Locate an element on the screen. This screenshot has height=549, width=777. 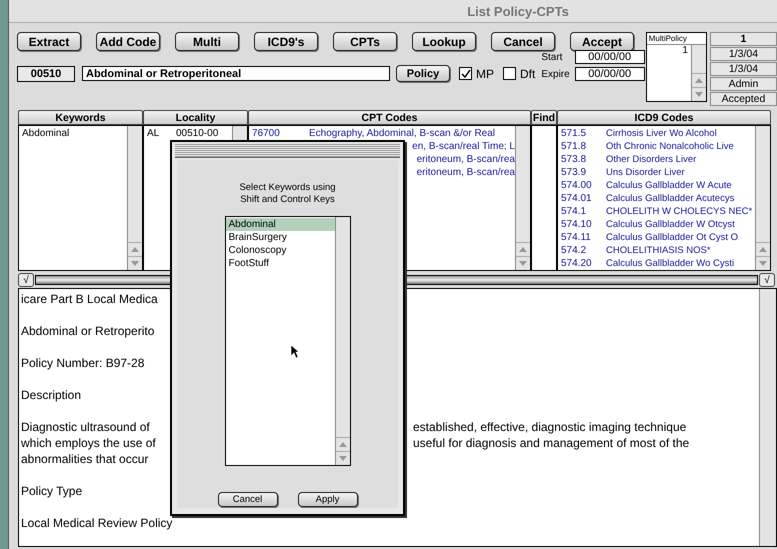
table-cell-text: Calculus Gallbladder W Otcyst is located at coordinates (670, 224).